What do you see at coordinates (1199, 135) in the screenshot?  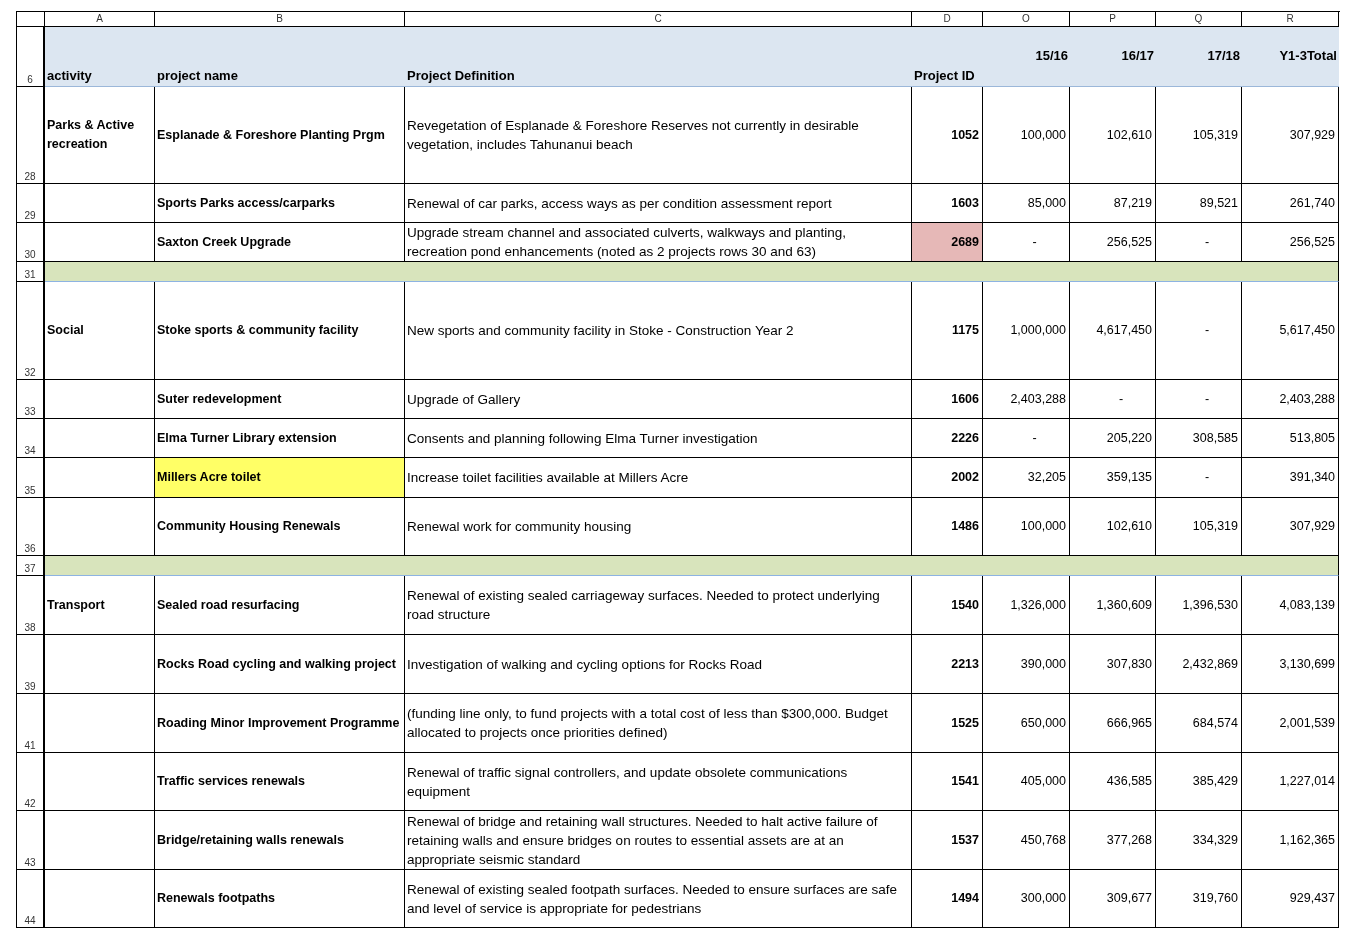 I see `table-cell: 105,319` at bounding box center [1199, 135].